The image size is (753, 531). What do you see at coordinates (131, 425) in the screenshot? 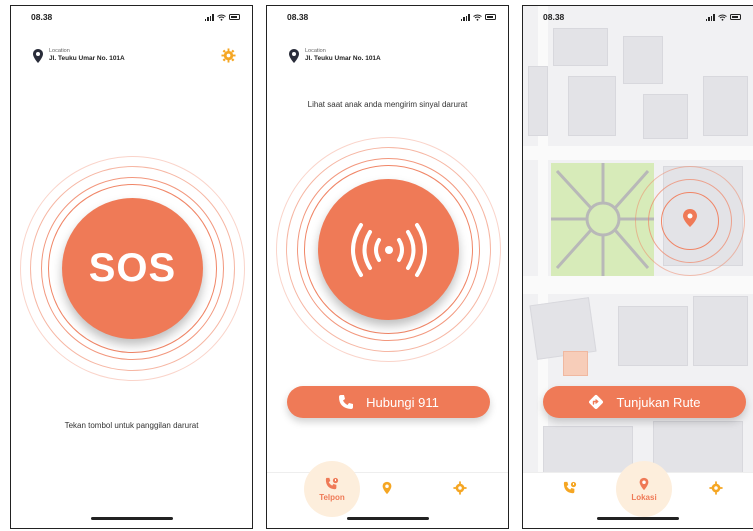
I see `hint-text: Tekan tombol untuk panggilan darurat` at bounding box center [131, 425].